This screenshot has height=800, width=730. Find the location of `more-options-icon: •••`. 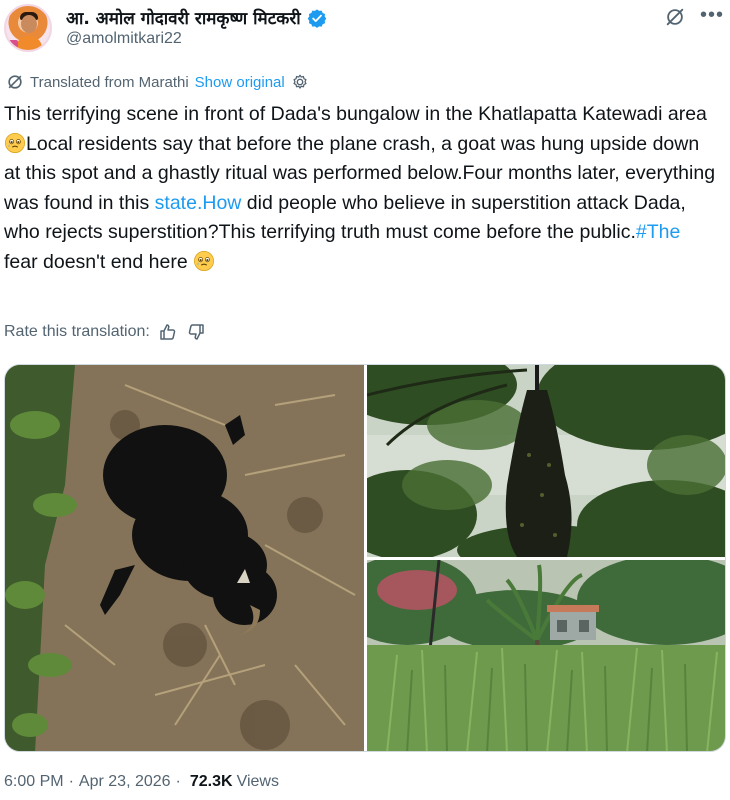

more-options-icon: ••• is located at coordinates (712, 15).